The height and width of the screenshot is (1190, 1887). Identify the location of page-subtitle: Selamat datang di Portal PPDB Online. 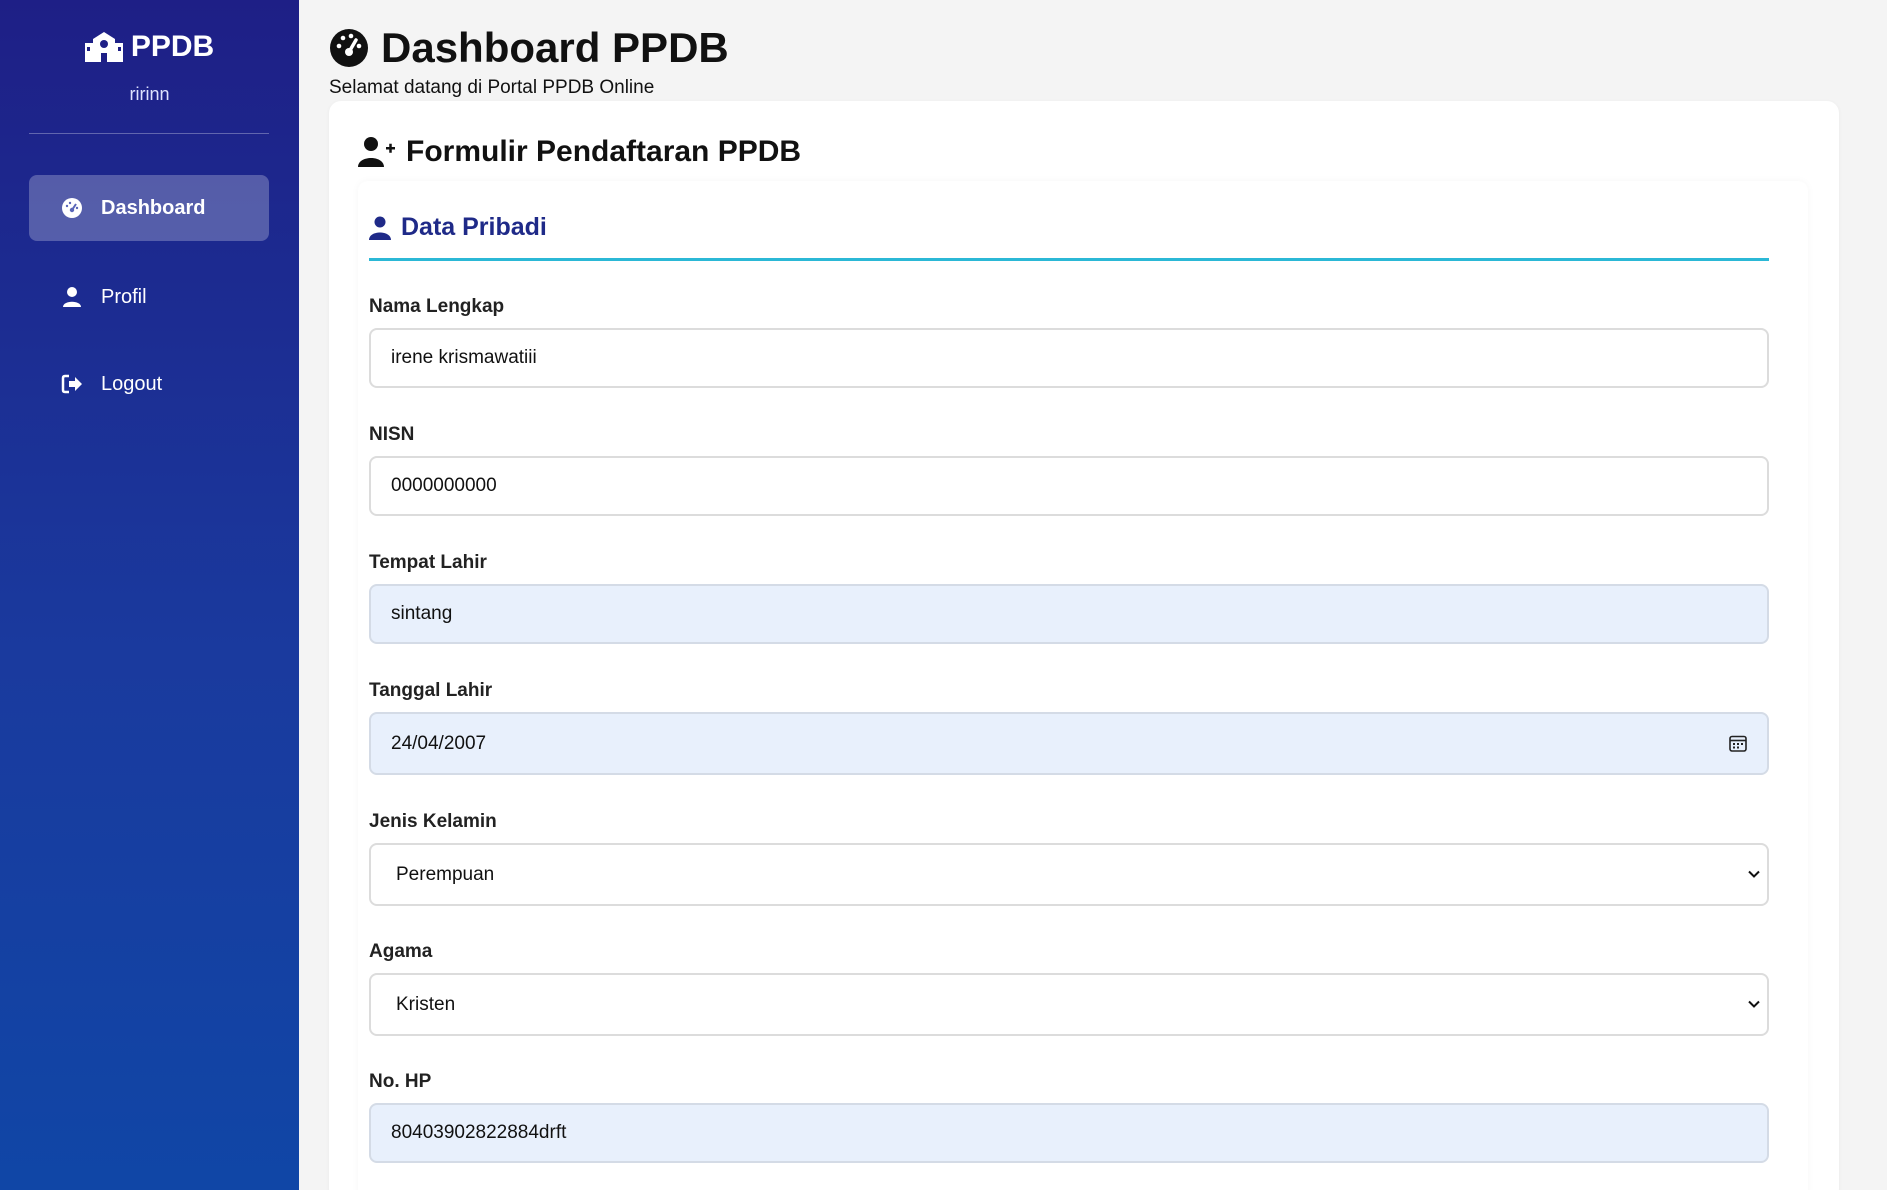
(492, 87).